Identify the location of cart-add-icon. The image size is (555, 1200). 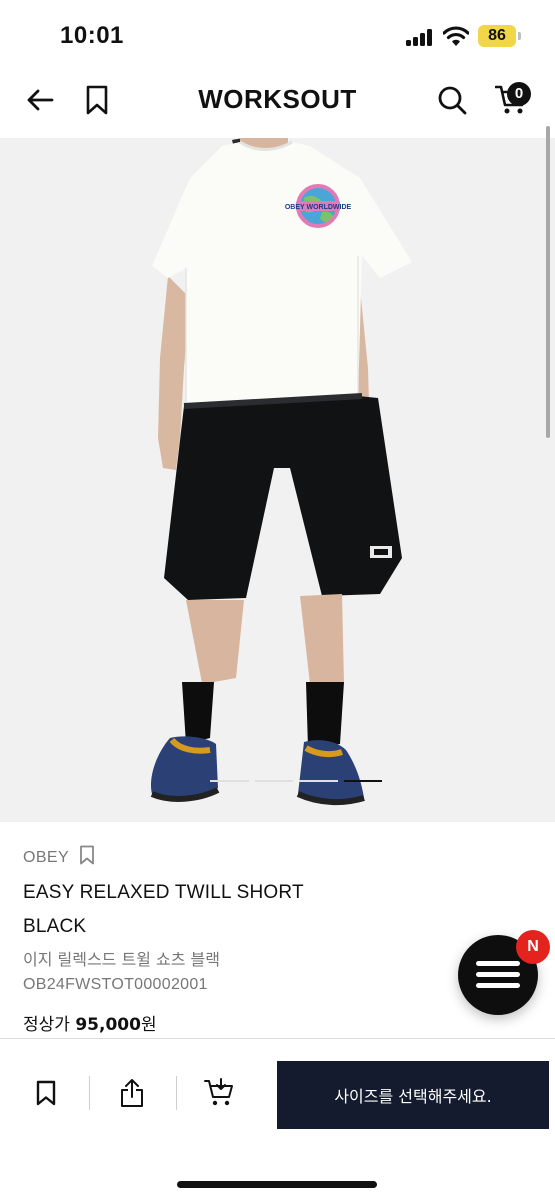
(220, 1095).